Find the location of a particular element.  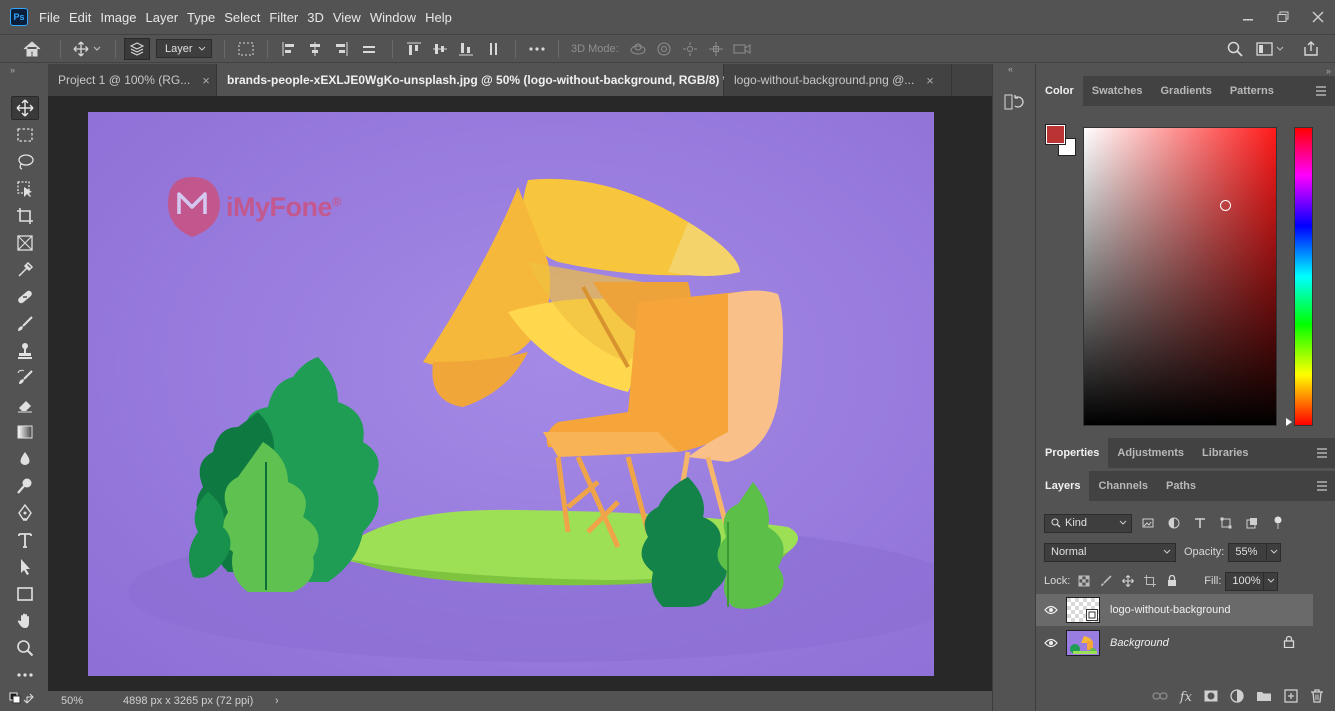

pen-tool-icon is located at coordinates (25, 513).